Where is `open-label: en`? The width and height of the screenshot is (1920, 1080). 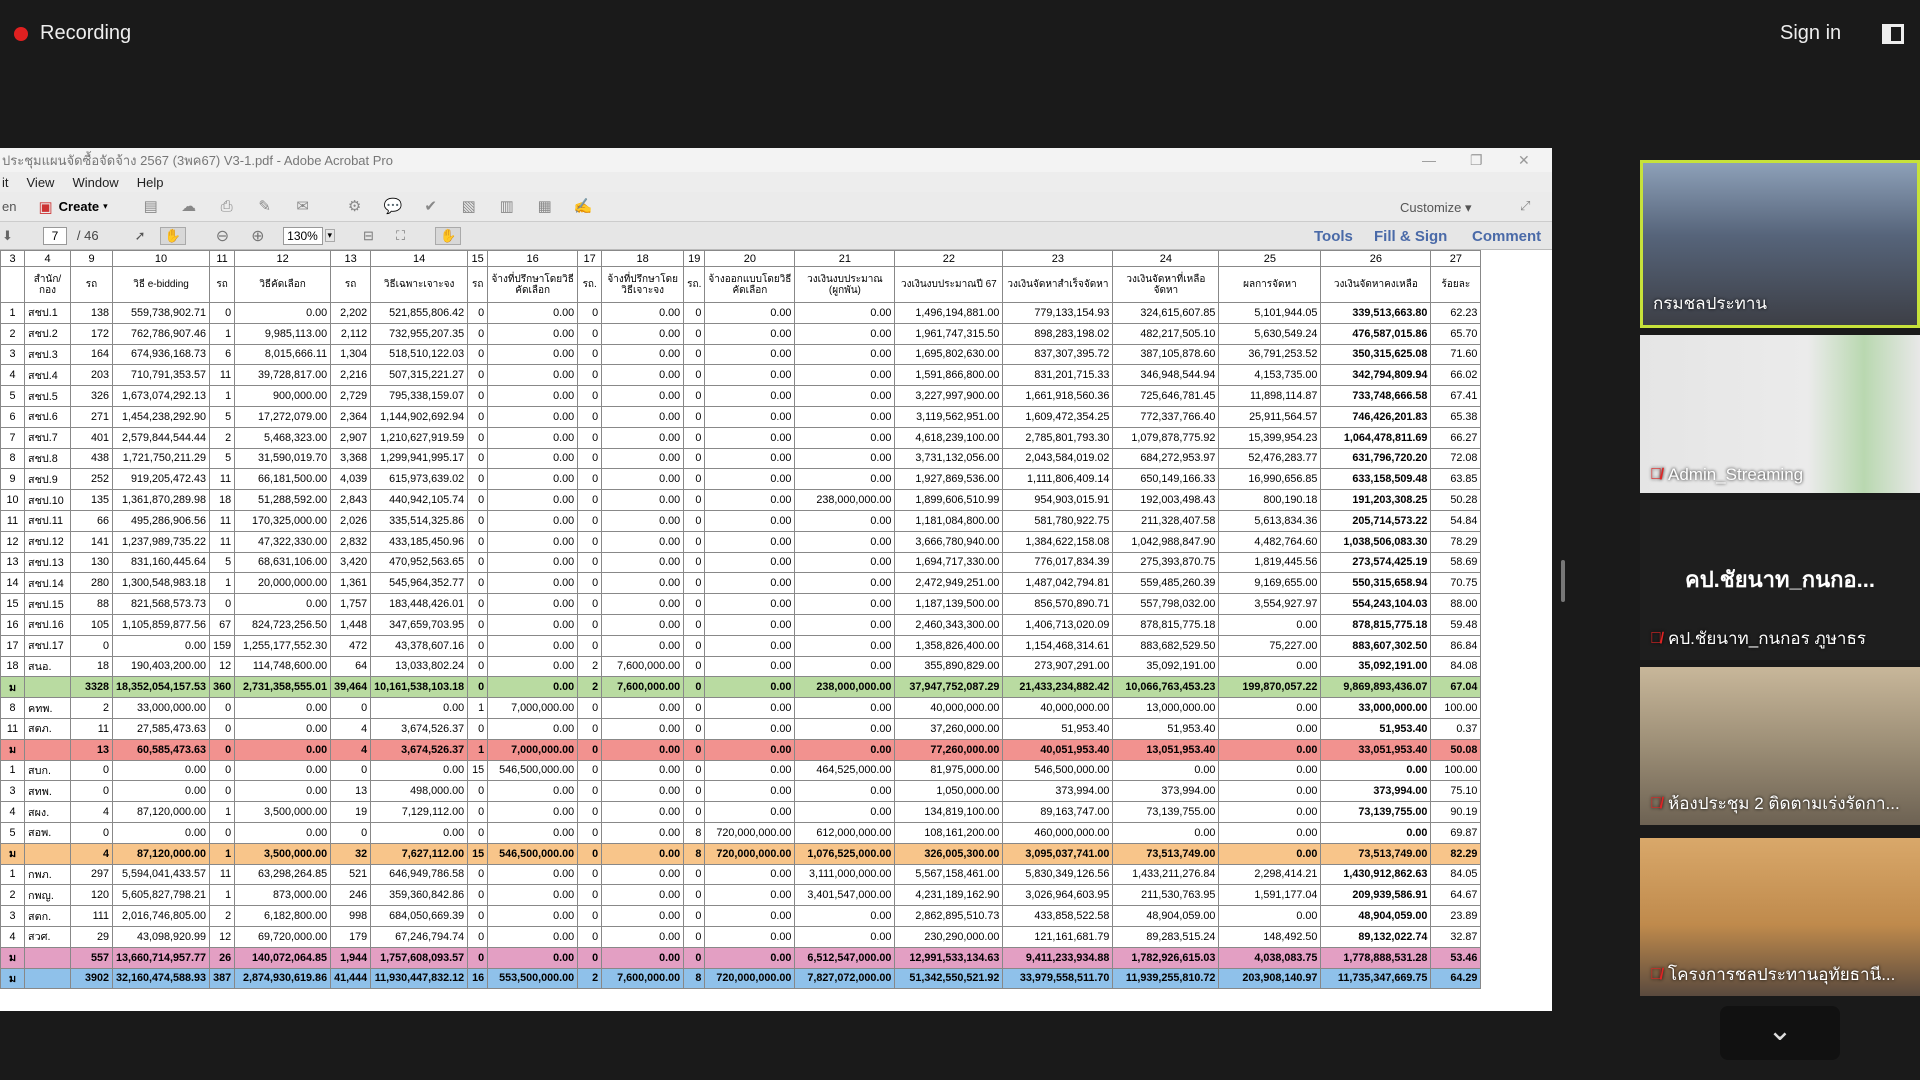 open-label: en is located at coordinates (9, 206).